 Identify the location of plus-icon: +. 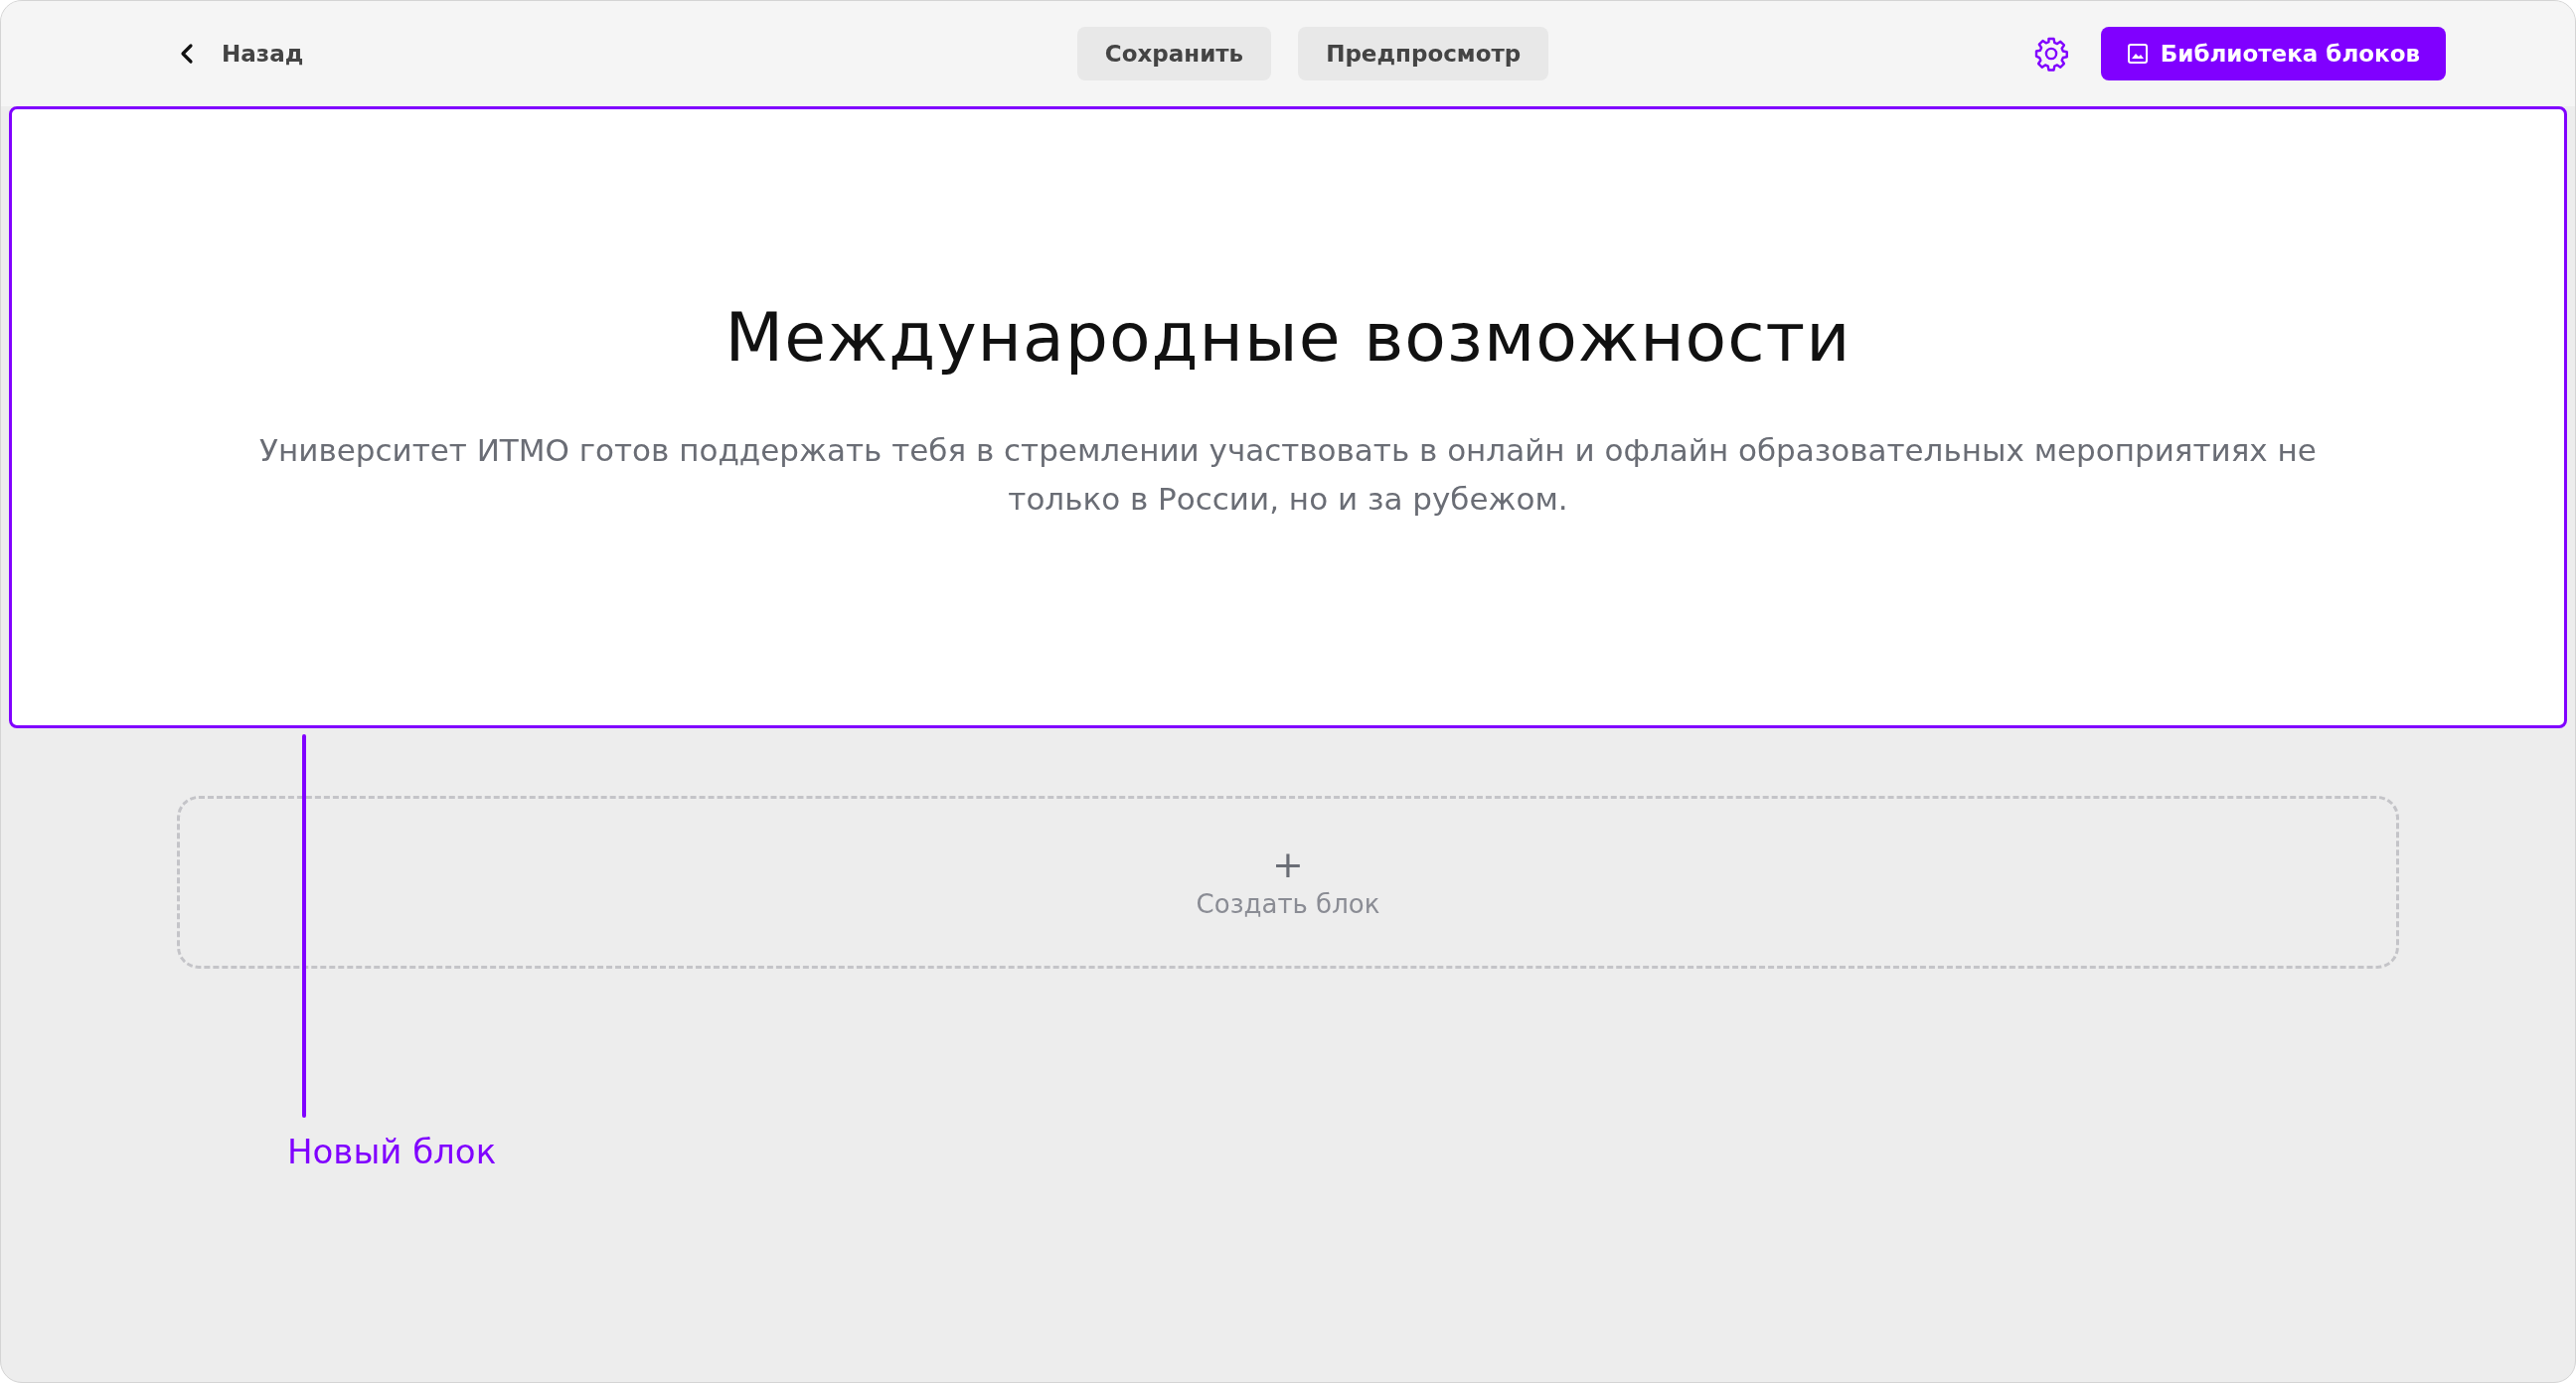
(1288, 864).